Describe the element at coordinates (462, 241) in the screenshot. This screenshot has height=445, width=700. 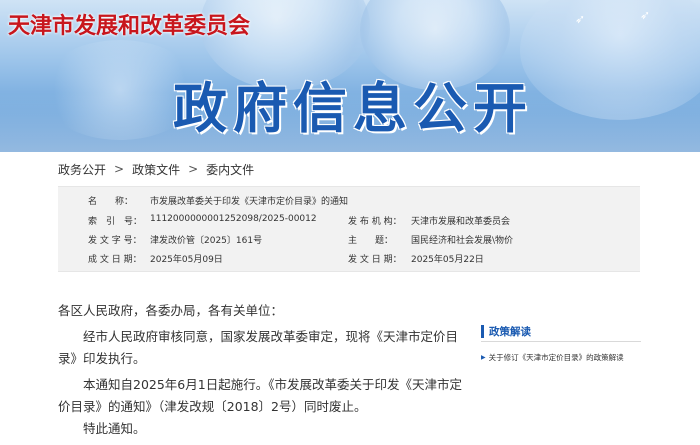
I see `topic-value: 国民经济和社会发展\物价` at that location.